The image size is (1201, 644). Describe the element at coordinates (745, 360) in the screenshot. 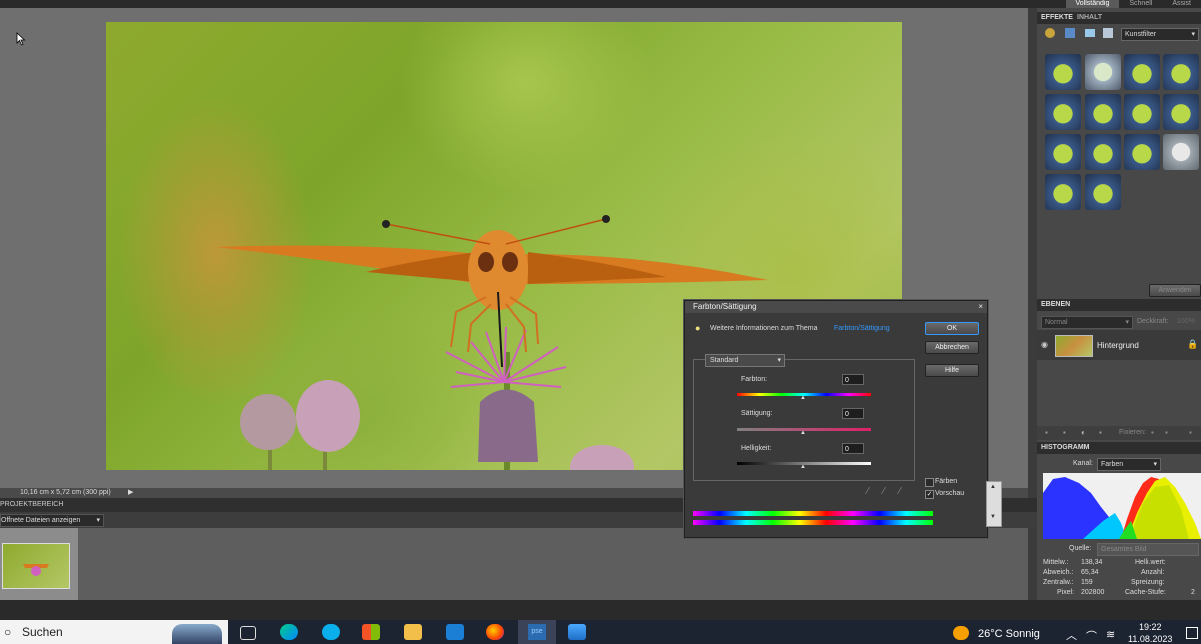

I see `edit-range-dropdown: Standard ▾` at that location.